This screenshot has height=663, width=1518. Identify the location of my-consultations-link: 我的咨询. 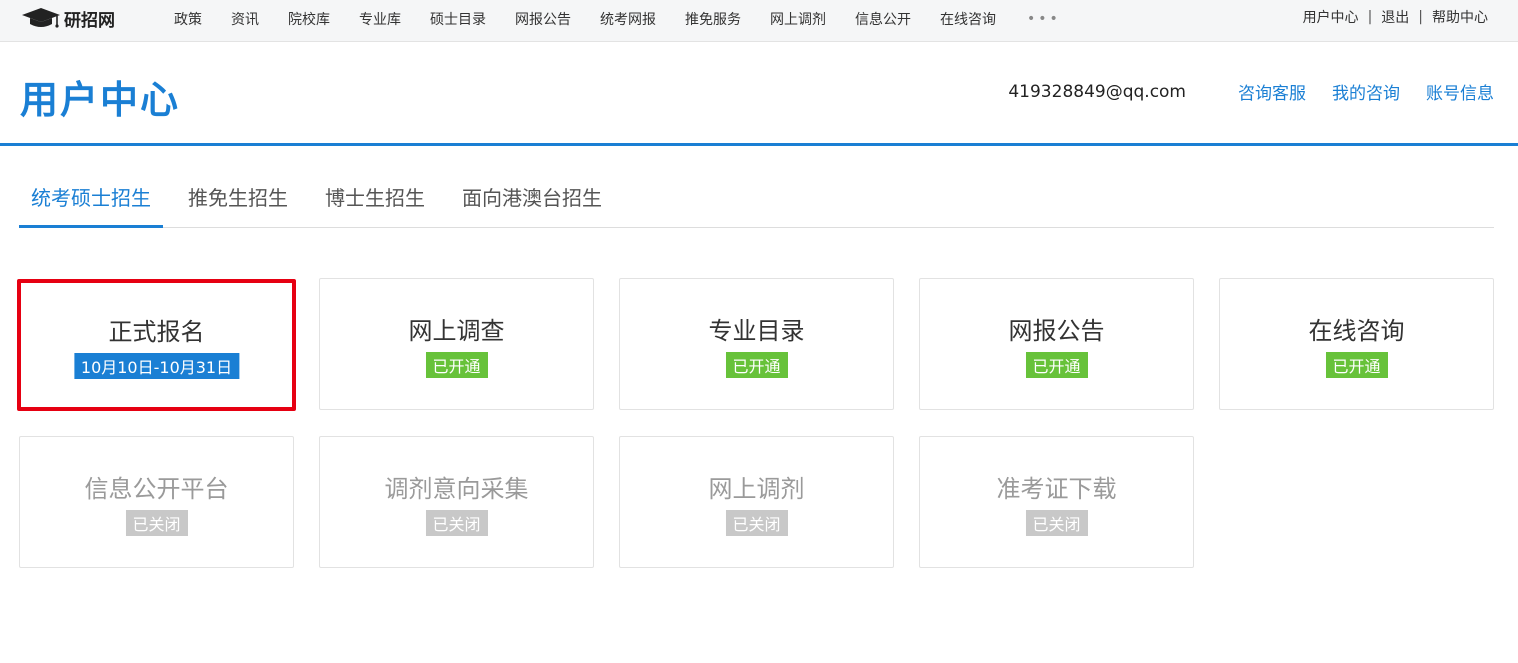
(1366, 91).